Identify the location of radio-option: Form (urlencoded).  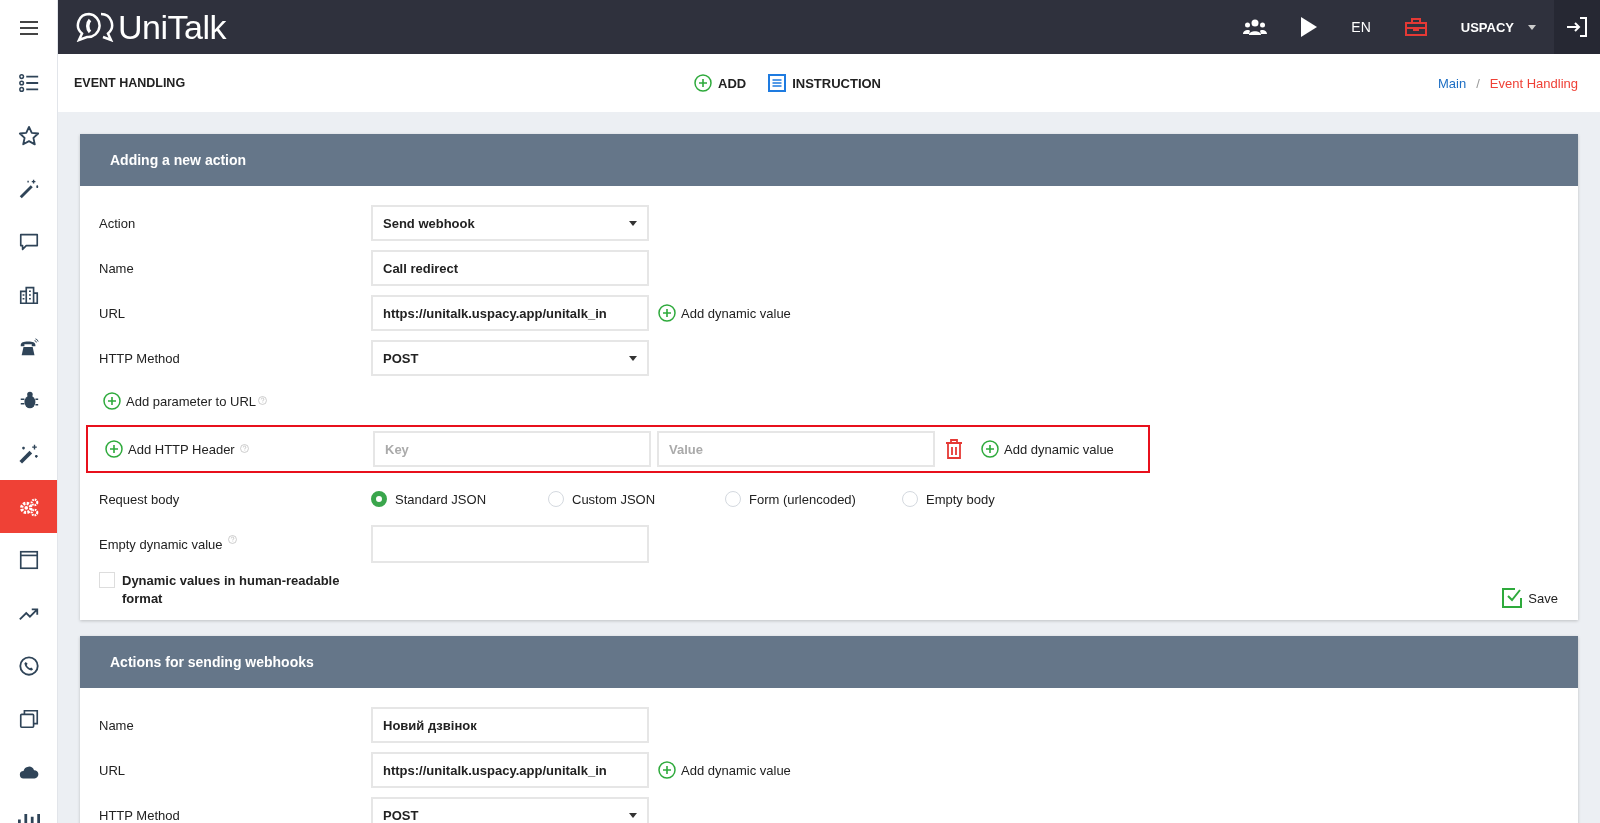
(813, 499).